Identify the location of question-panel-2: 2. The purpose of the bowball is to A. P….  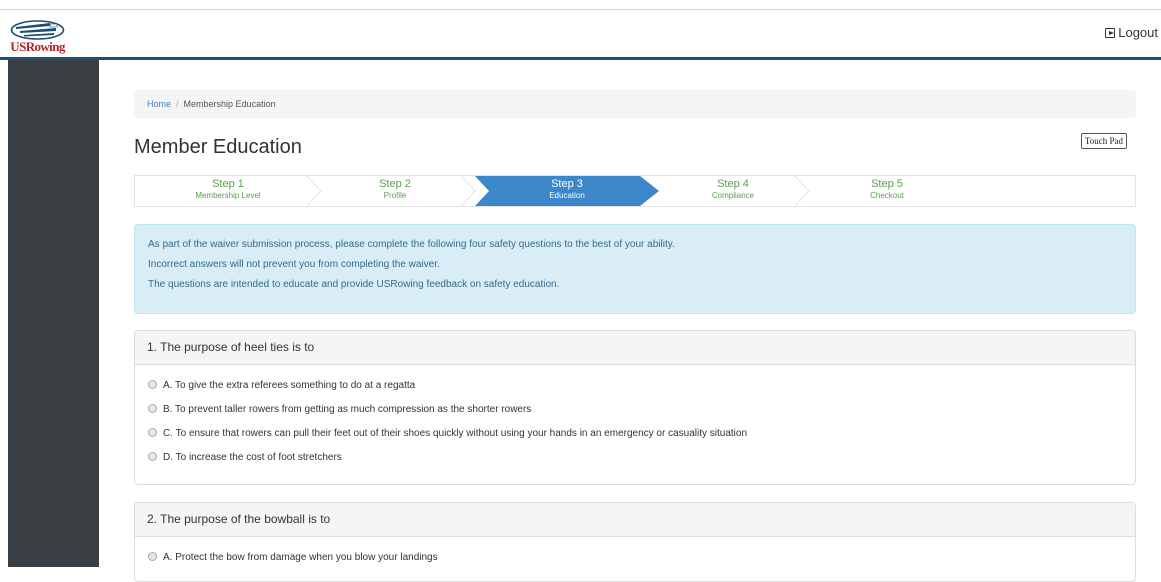
(635, 542).